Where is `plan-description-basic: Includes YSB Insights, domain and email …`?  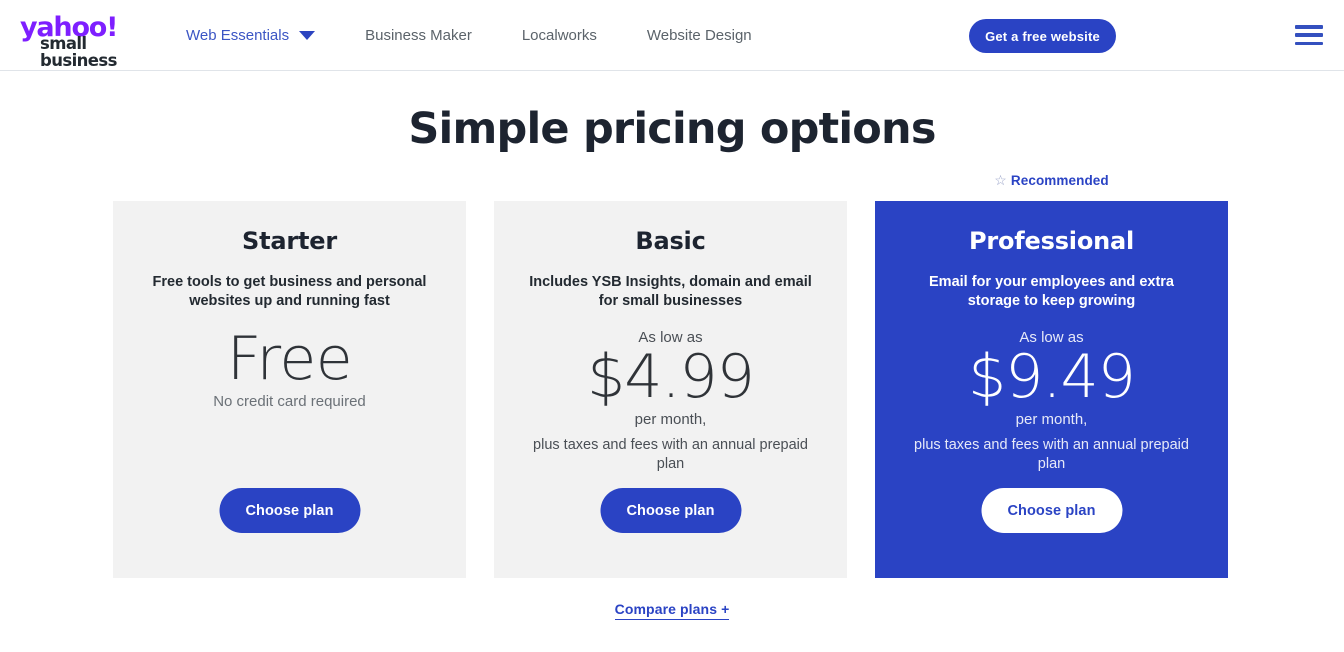
plan-description-basic: Includes YSB Insights, domain and email … is located at coordinates (670, 291).